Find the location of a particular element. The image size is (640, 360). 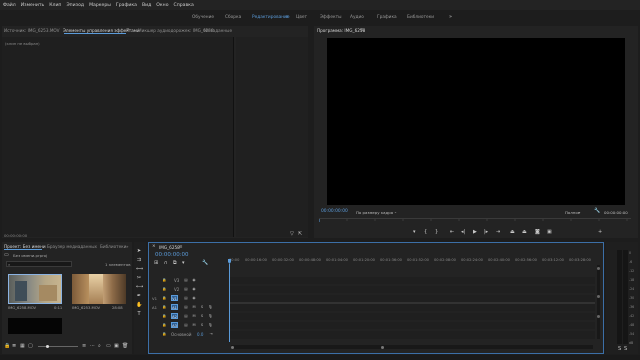

mark-out-icon: } is located at coordinates (436, 232).